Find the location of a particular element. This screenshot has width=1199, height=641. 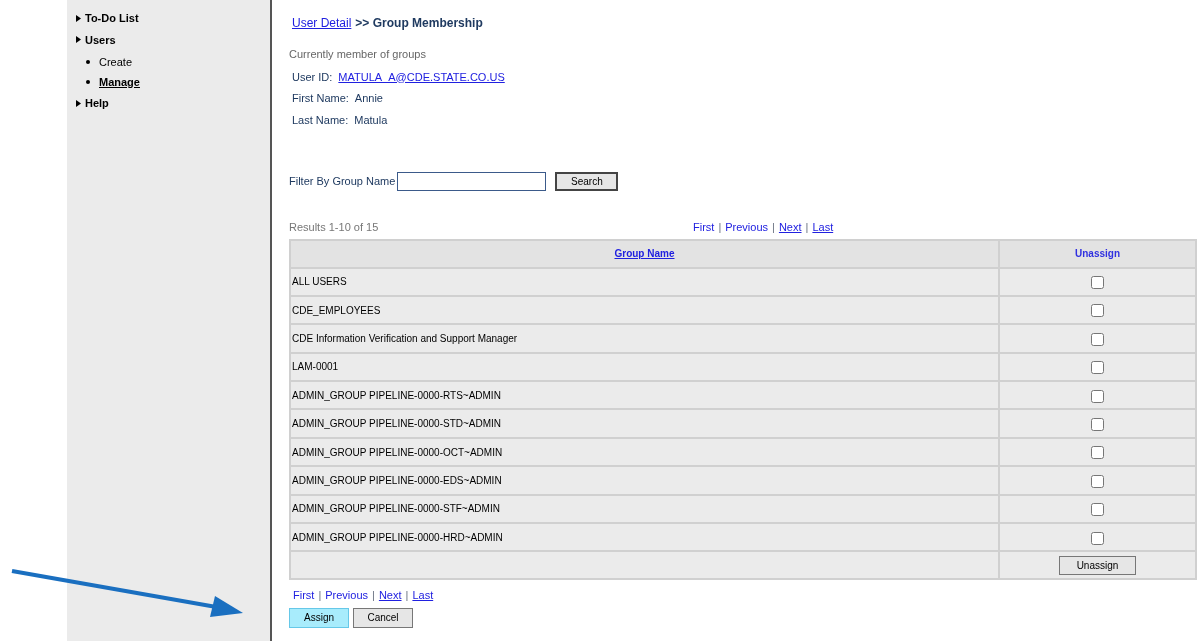

field-value: Matula is located at coordinates (371, 120).